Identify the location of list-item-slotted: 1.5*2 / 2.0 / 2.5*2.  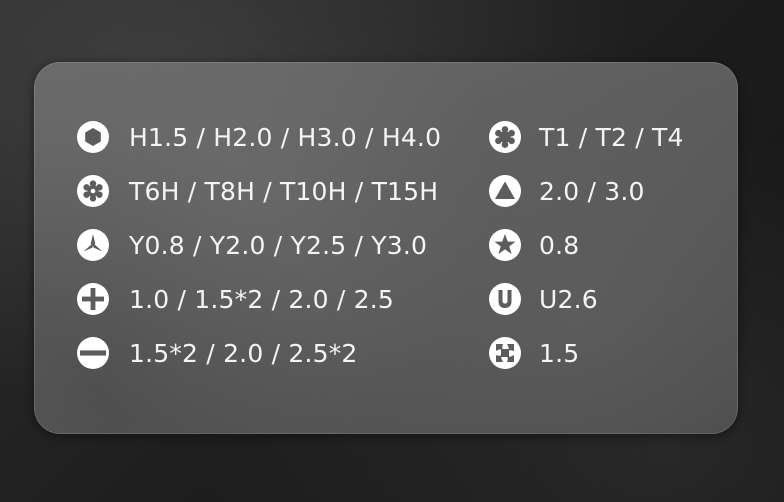
(217, 353).